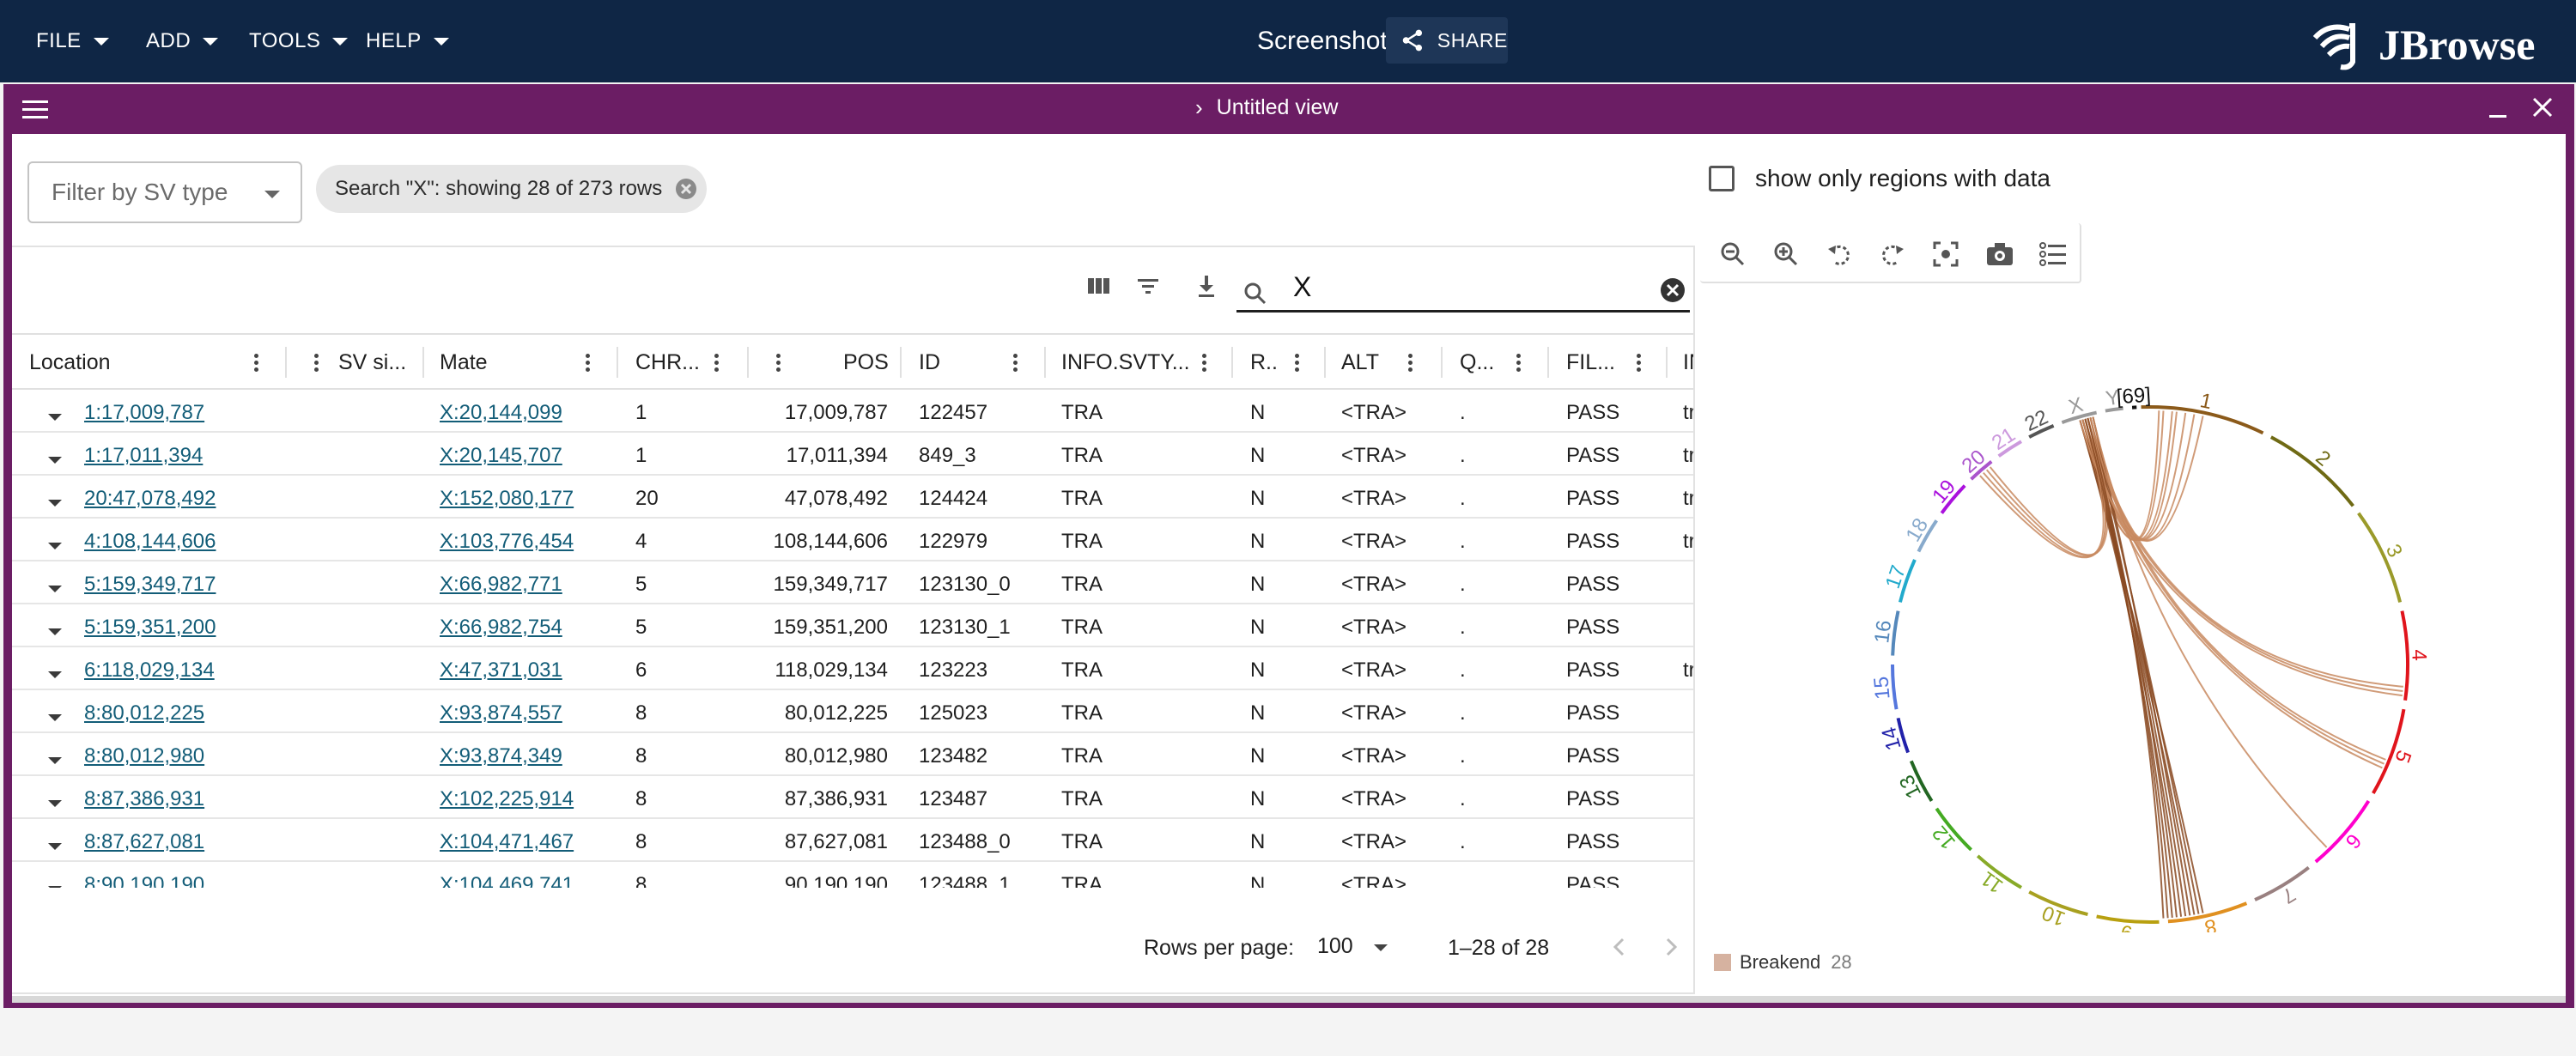 This screenshot has width=2576, height=1056. Describe the element at coordinates (525, 754) in the screenshot. I see `mate-link: X:93,874,349` at that location.